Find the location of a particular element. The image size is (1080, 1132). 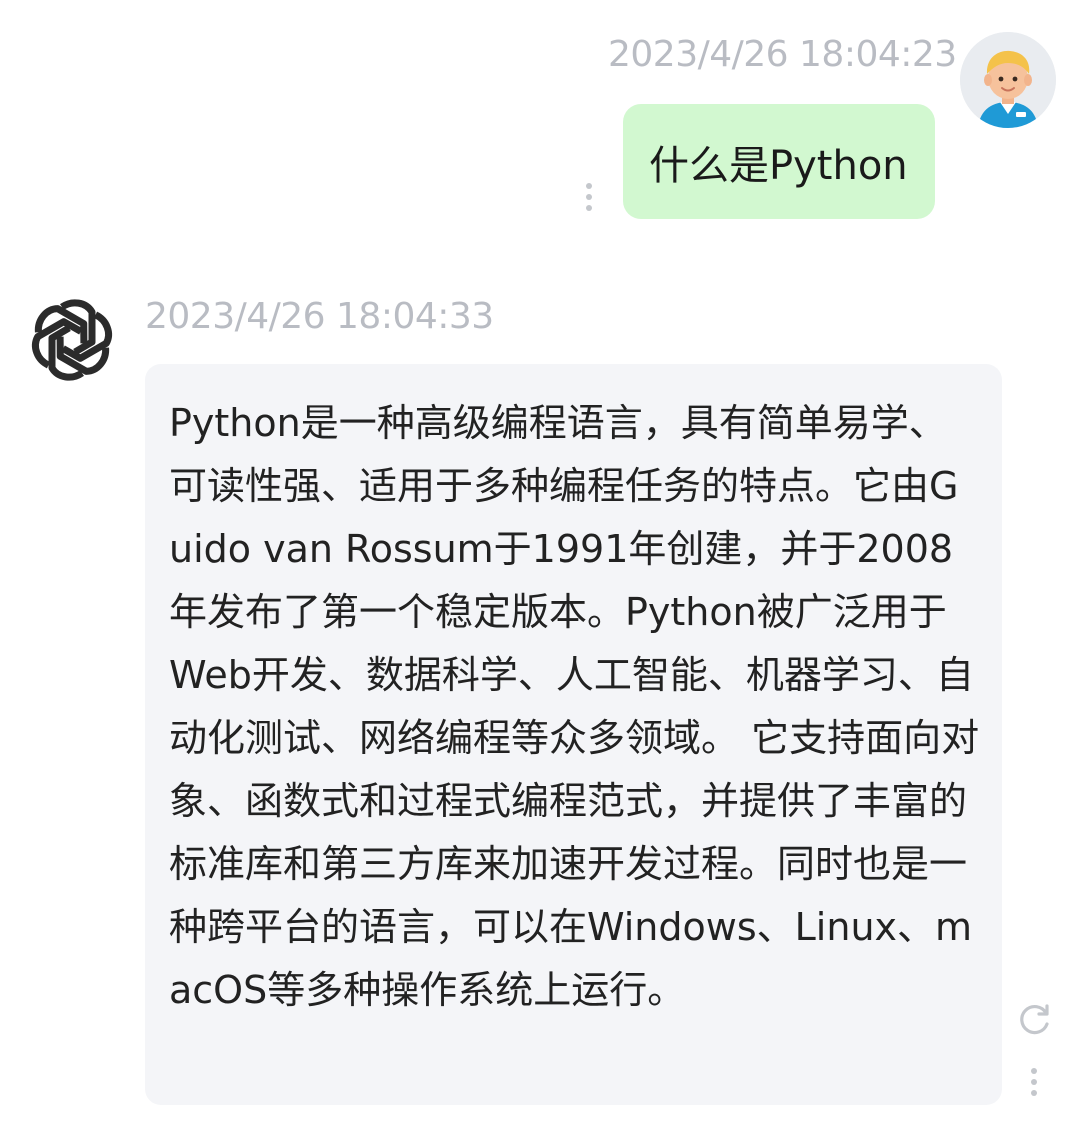

cartoon-user-avatar-icon is located at coordinates (1008, 80).